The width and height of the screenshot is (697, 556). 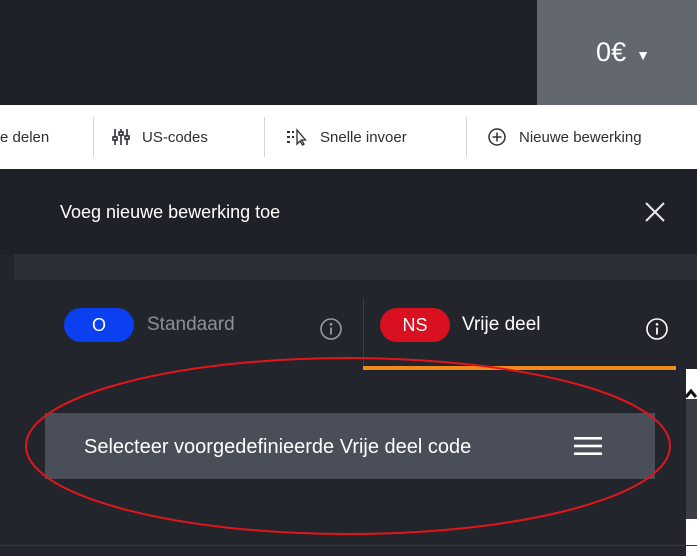 What do you see at coordinates (363, 137) in the screenshot?
I see `toolbar-item-label: Snelle invoer` at bounding box center [363, 137].